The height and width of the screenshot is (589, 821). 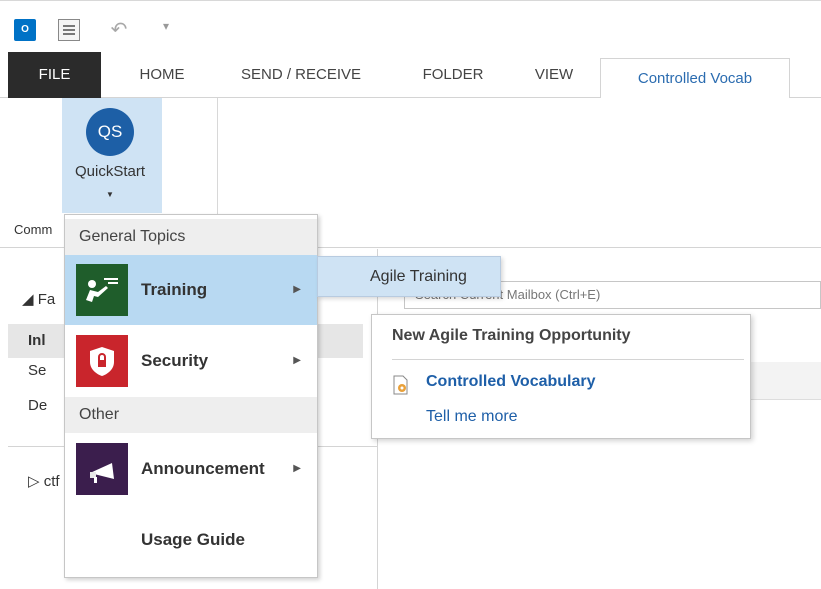 What do you see at coordinates (44, 481) in the screenshot?
I see `mailbox-ctf: ▷ ctf` at bounding box center [44, 481].